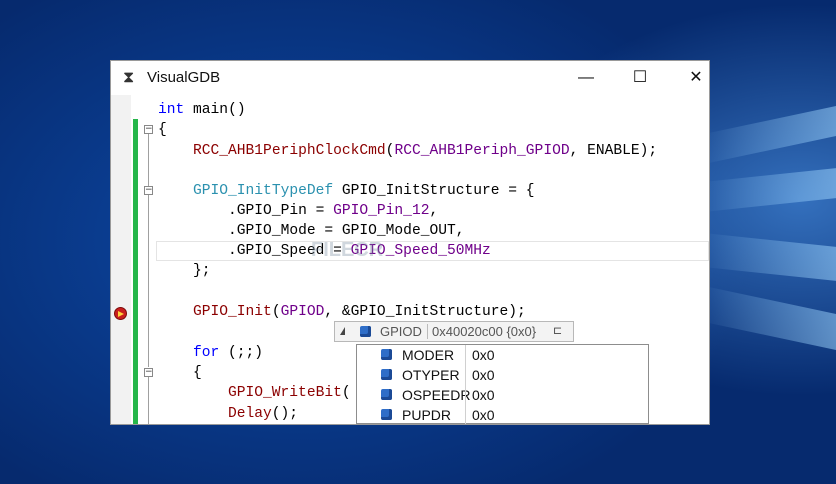  I want to click on variable-icon, so click(365, 331).